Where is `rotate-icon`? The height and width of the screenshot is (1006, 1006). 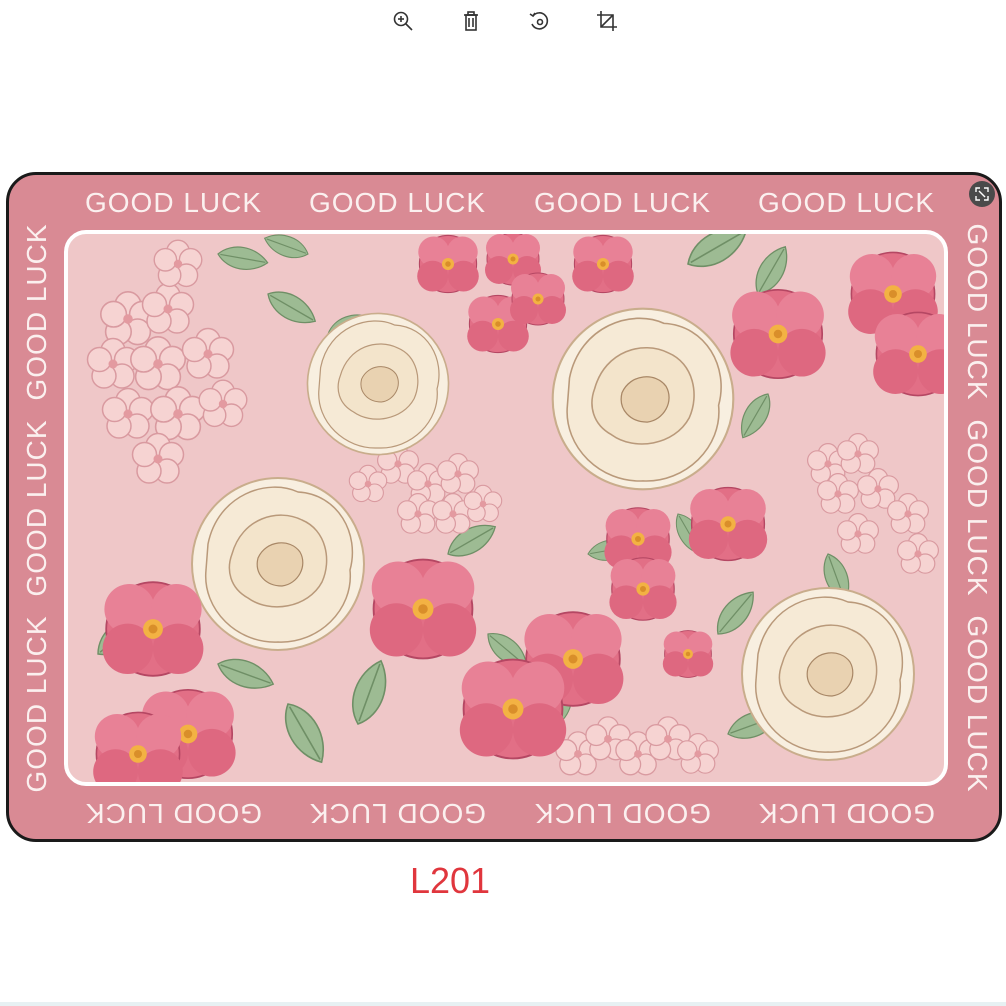 rotate-icon is located at coordinates (539, 21).